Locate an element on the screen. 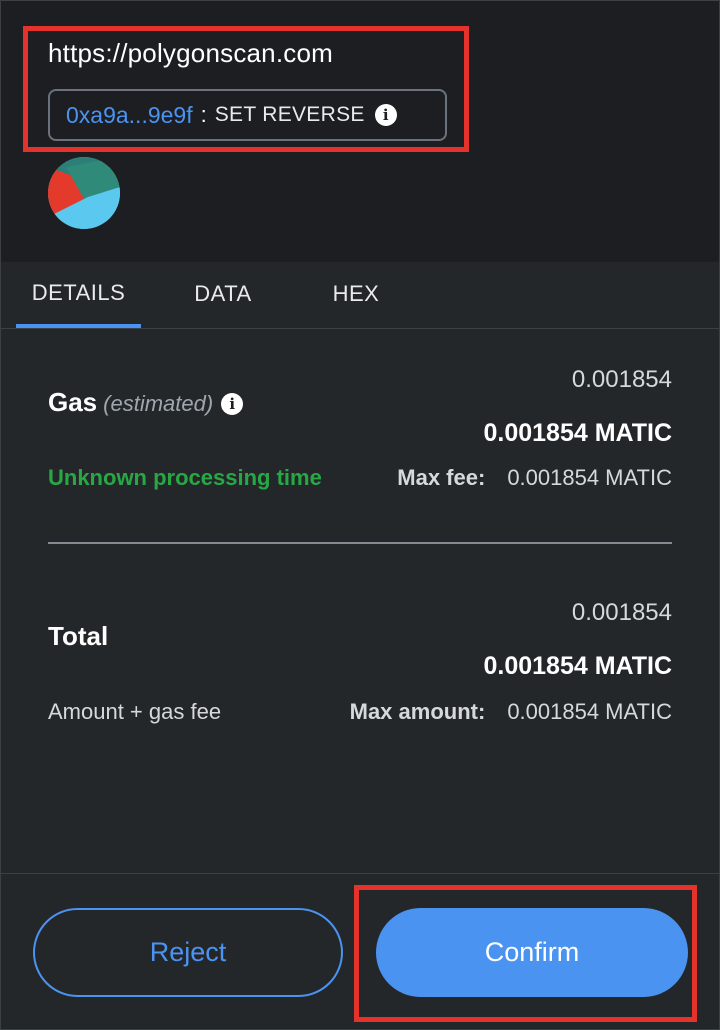  tab-bar: DETAILS DATA HEX is located at coordinates (360, 295).